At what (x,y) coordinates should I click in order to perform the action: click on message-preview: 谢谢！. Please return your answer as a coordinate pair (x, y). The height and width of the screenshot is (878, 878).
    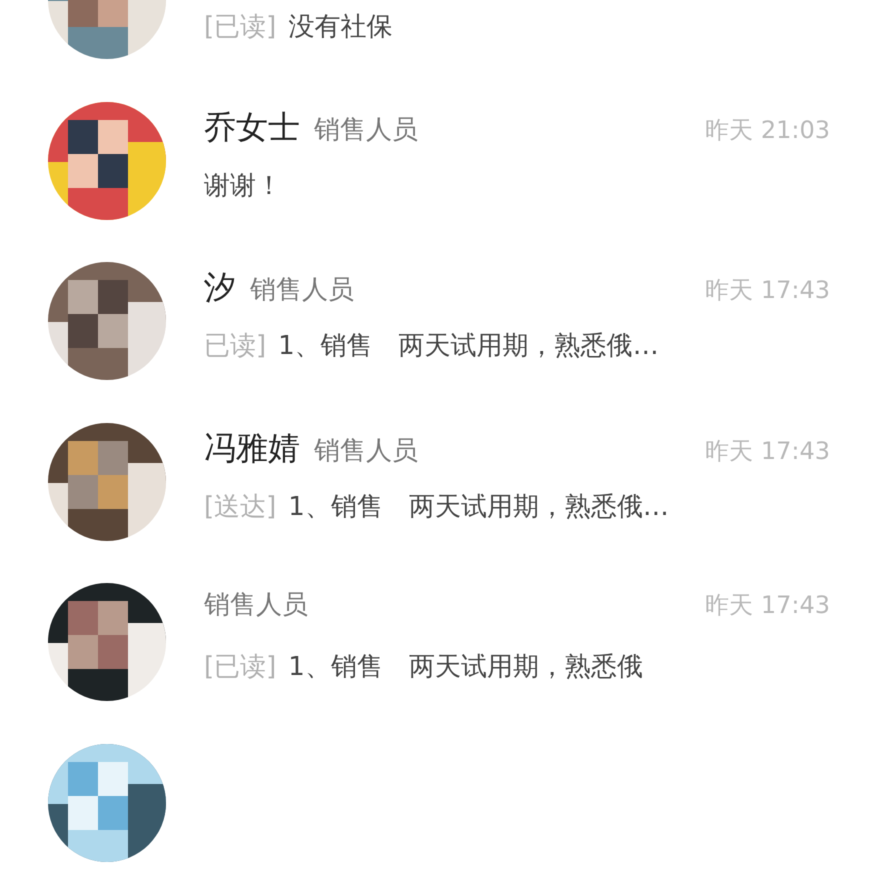
    Looking at the image, I should click on (243, 186).